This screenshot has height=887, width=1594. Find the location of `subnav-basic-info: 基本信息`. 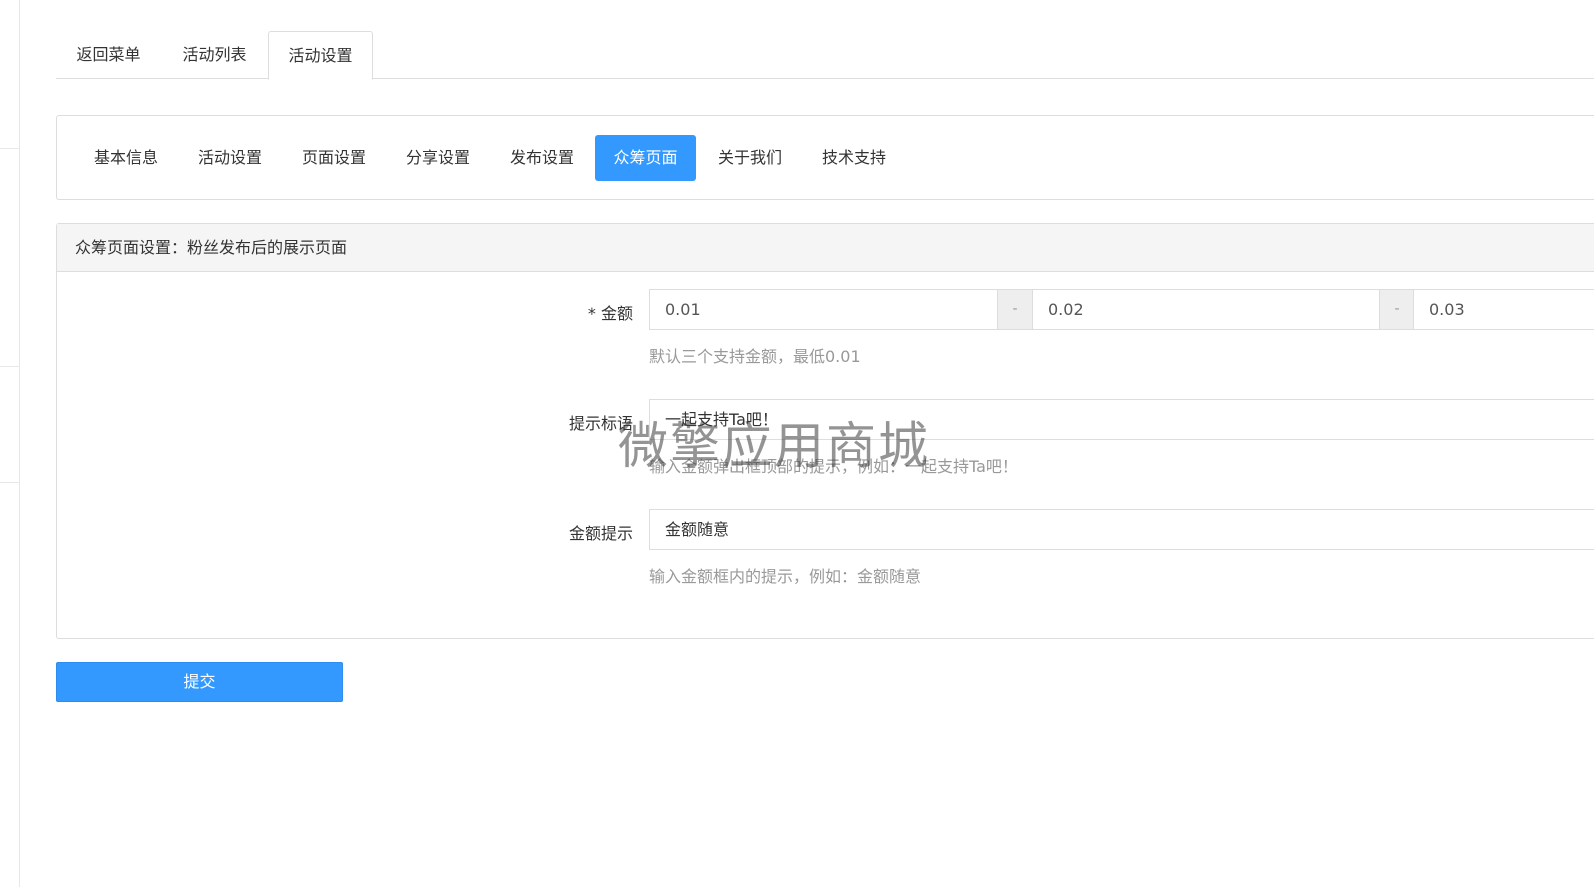

subnav-basic-info: 基本信息 is located at coordinates (126, 158).